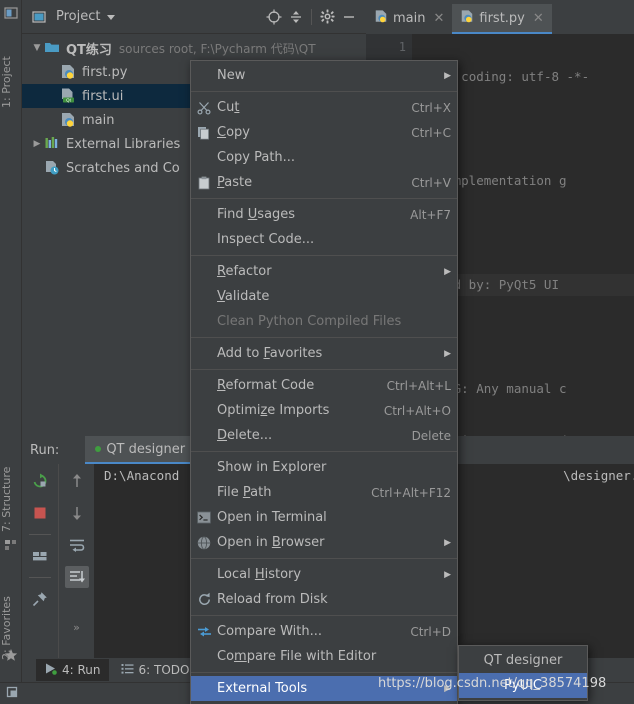  What do you see at coordinates (11, 655) in the screenshot?
I see `star-icon` at bounding box center [11, 655].